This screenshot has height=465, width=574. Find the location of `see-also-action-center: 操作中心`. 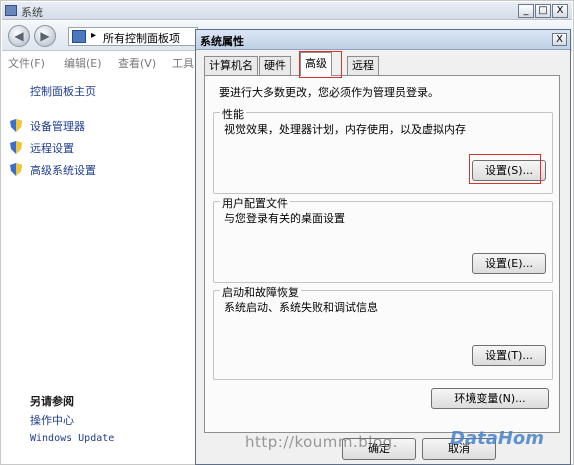

see-also-action-center: 操作中心 is located at coordinates (52, 420).